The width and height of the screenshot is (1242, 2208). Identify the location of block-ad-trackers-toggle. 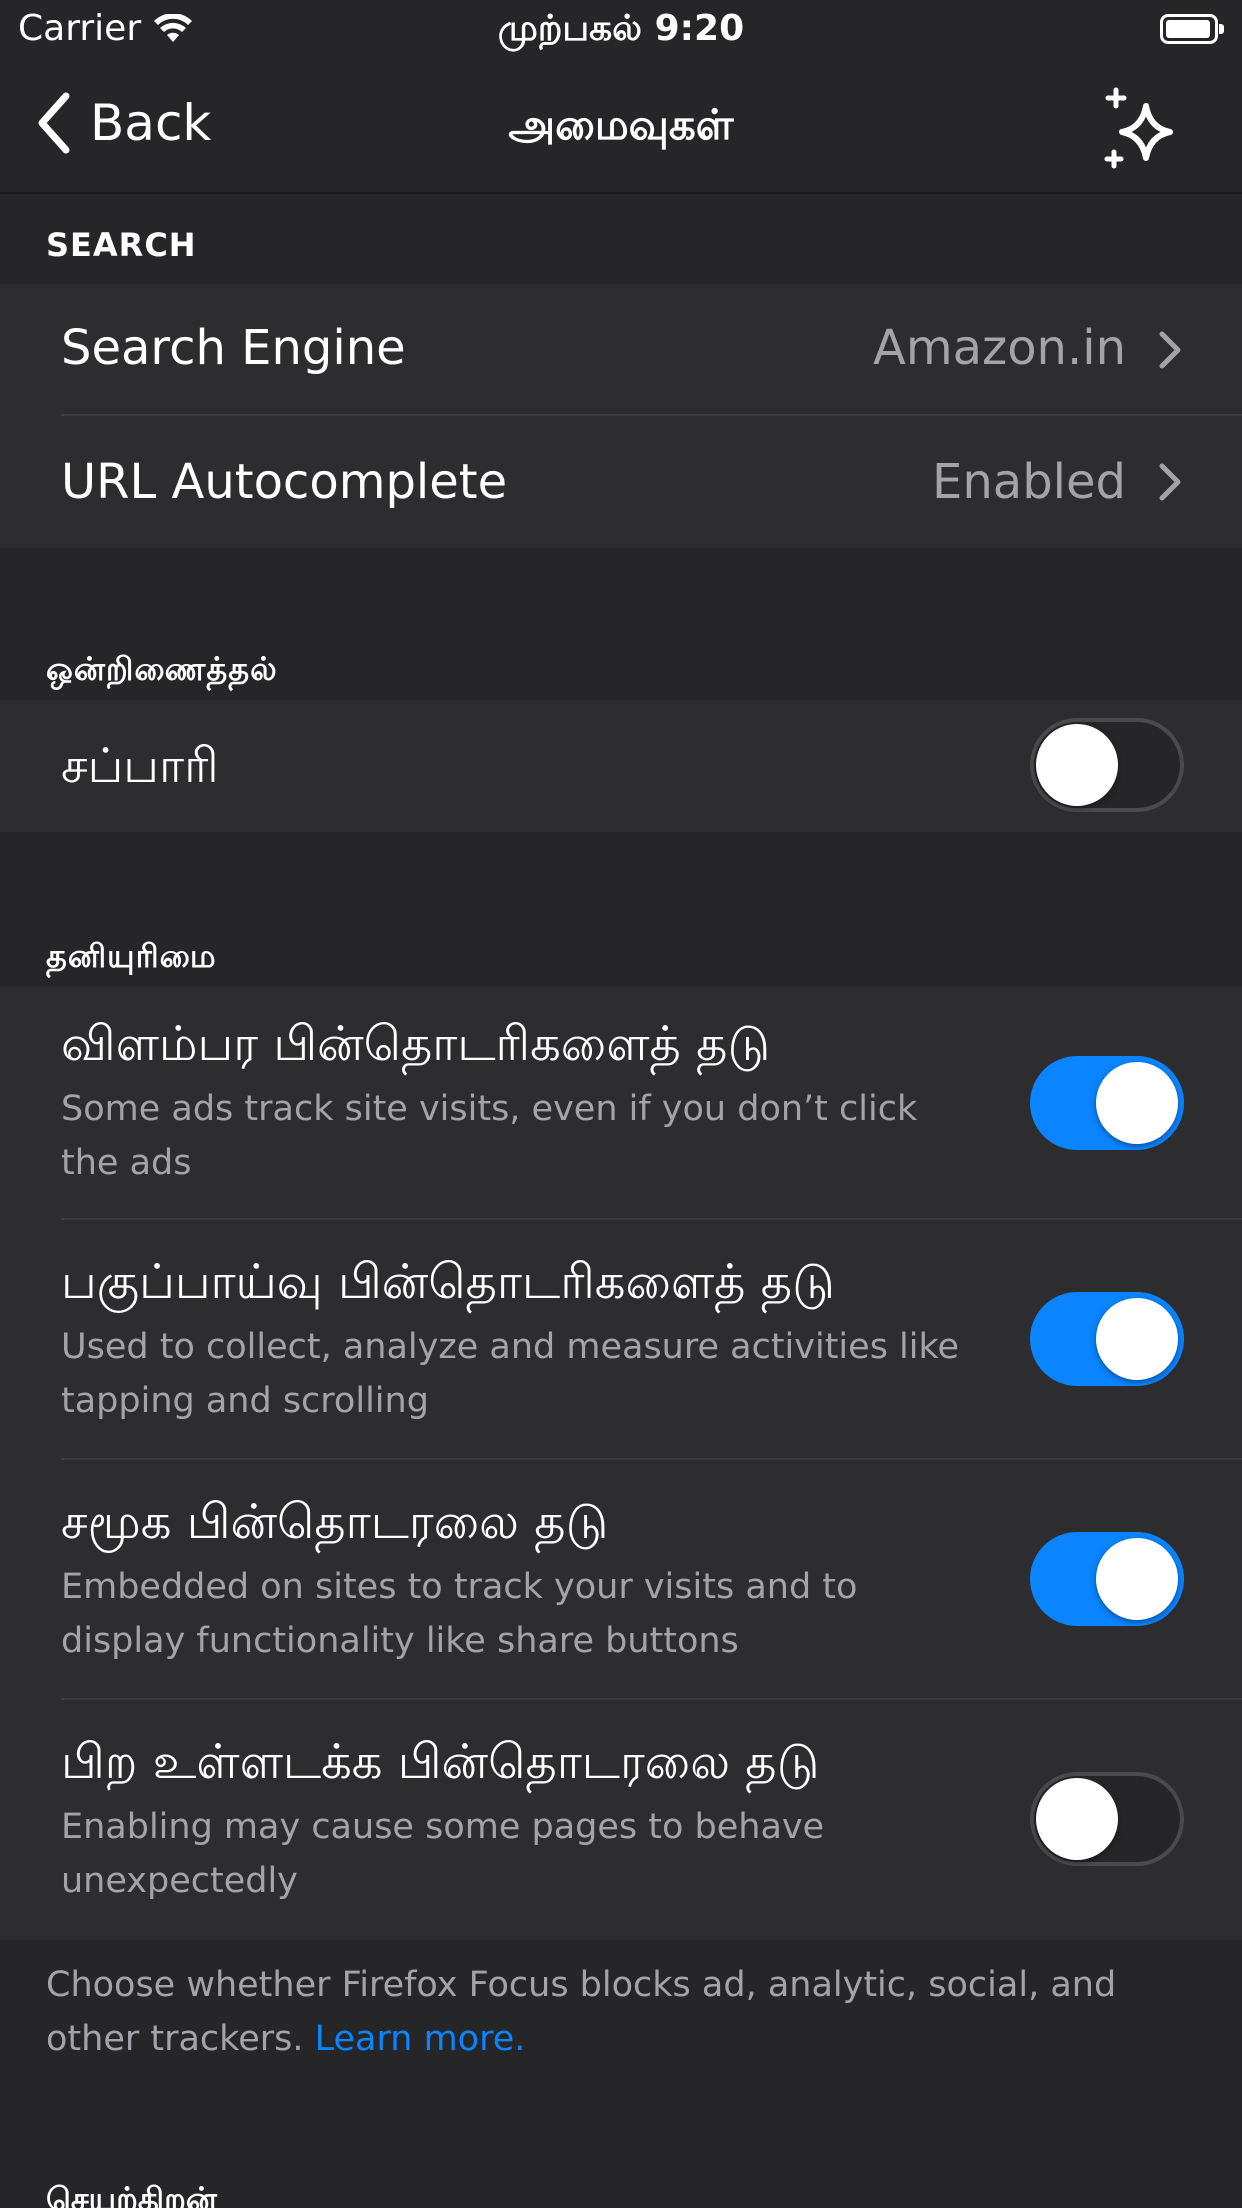
(1107, 1103).